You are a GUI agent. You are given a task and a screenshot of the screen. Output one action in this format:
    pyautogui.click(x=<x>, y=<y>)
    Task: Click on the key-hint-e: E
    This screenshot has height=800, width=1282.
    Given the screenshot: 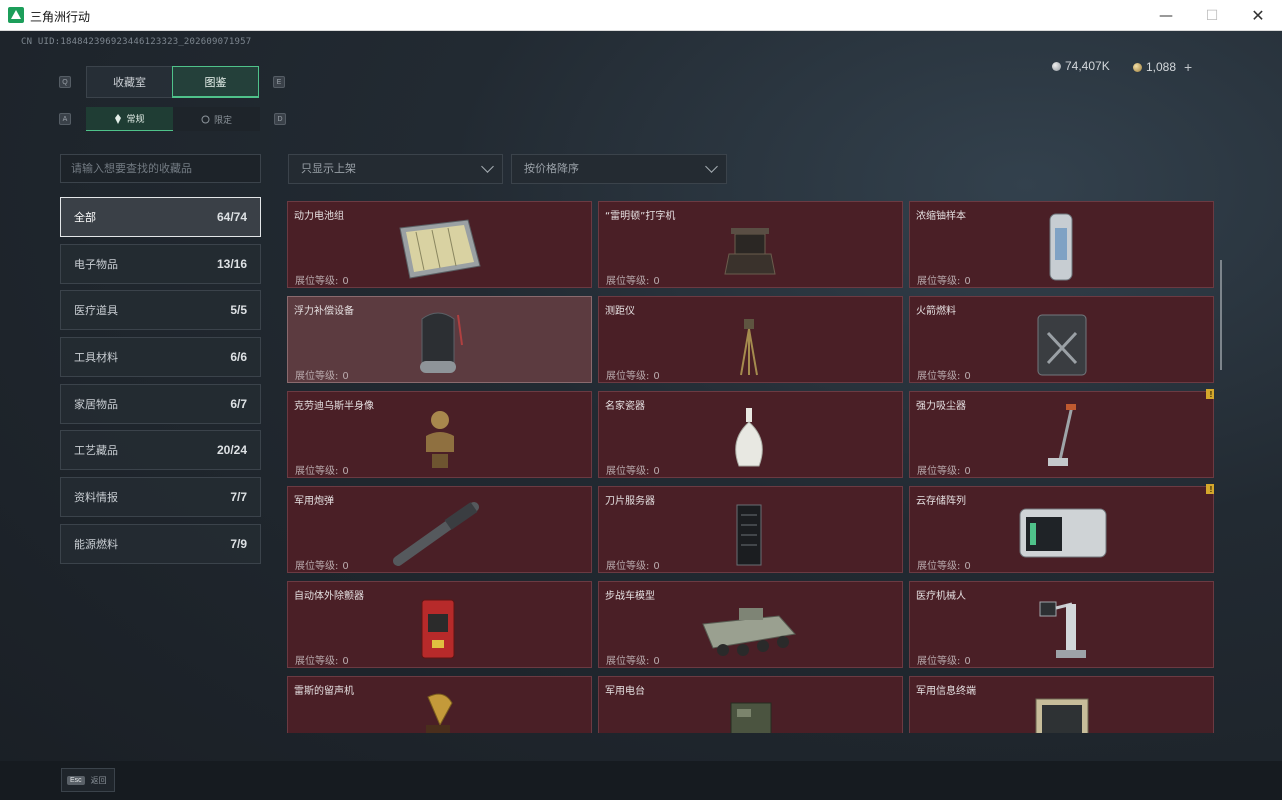 What is the action you would take?
    pyautogui.click(x=279, y=82)
    